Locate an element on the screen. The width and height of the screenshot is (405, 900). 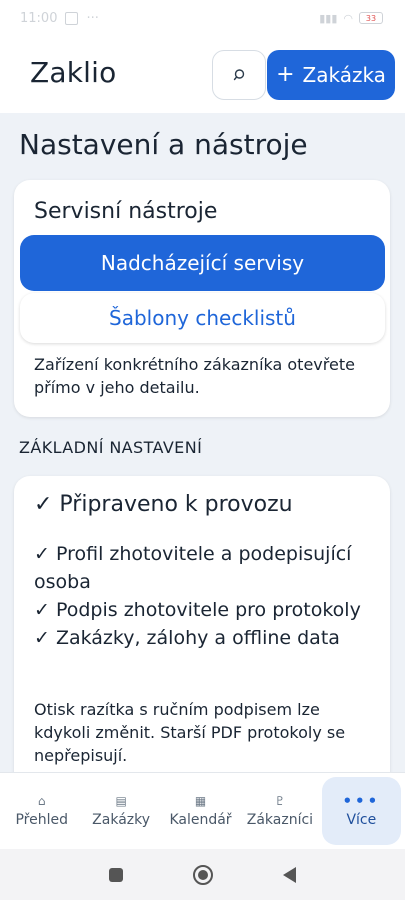
system-navigation-bar is located at coordinates (202, 874).